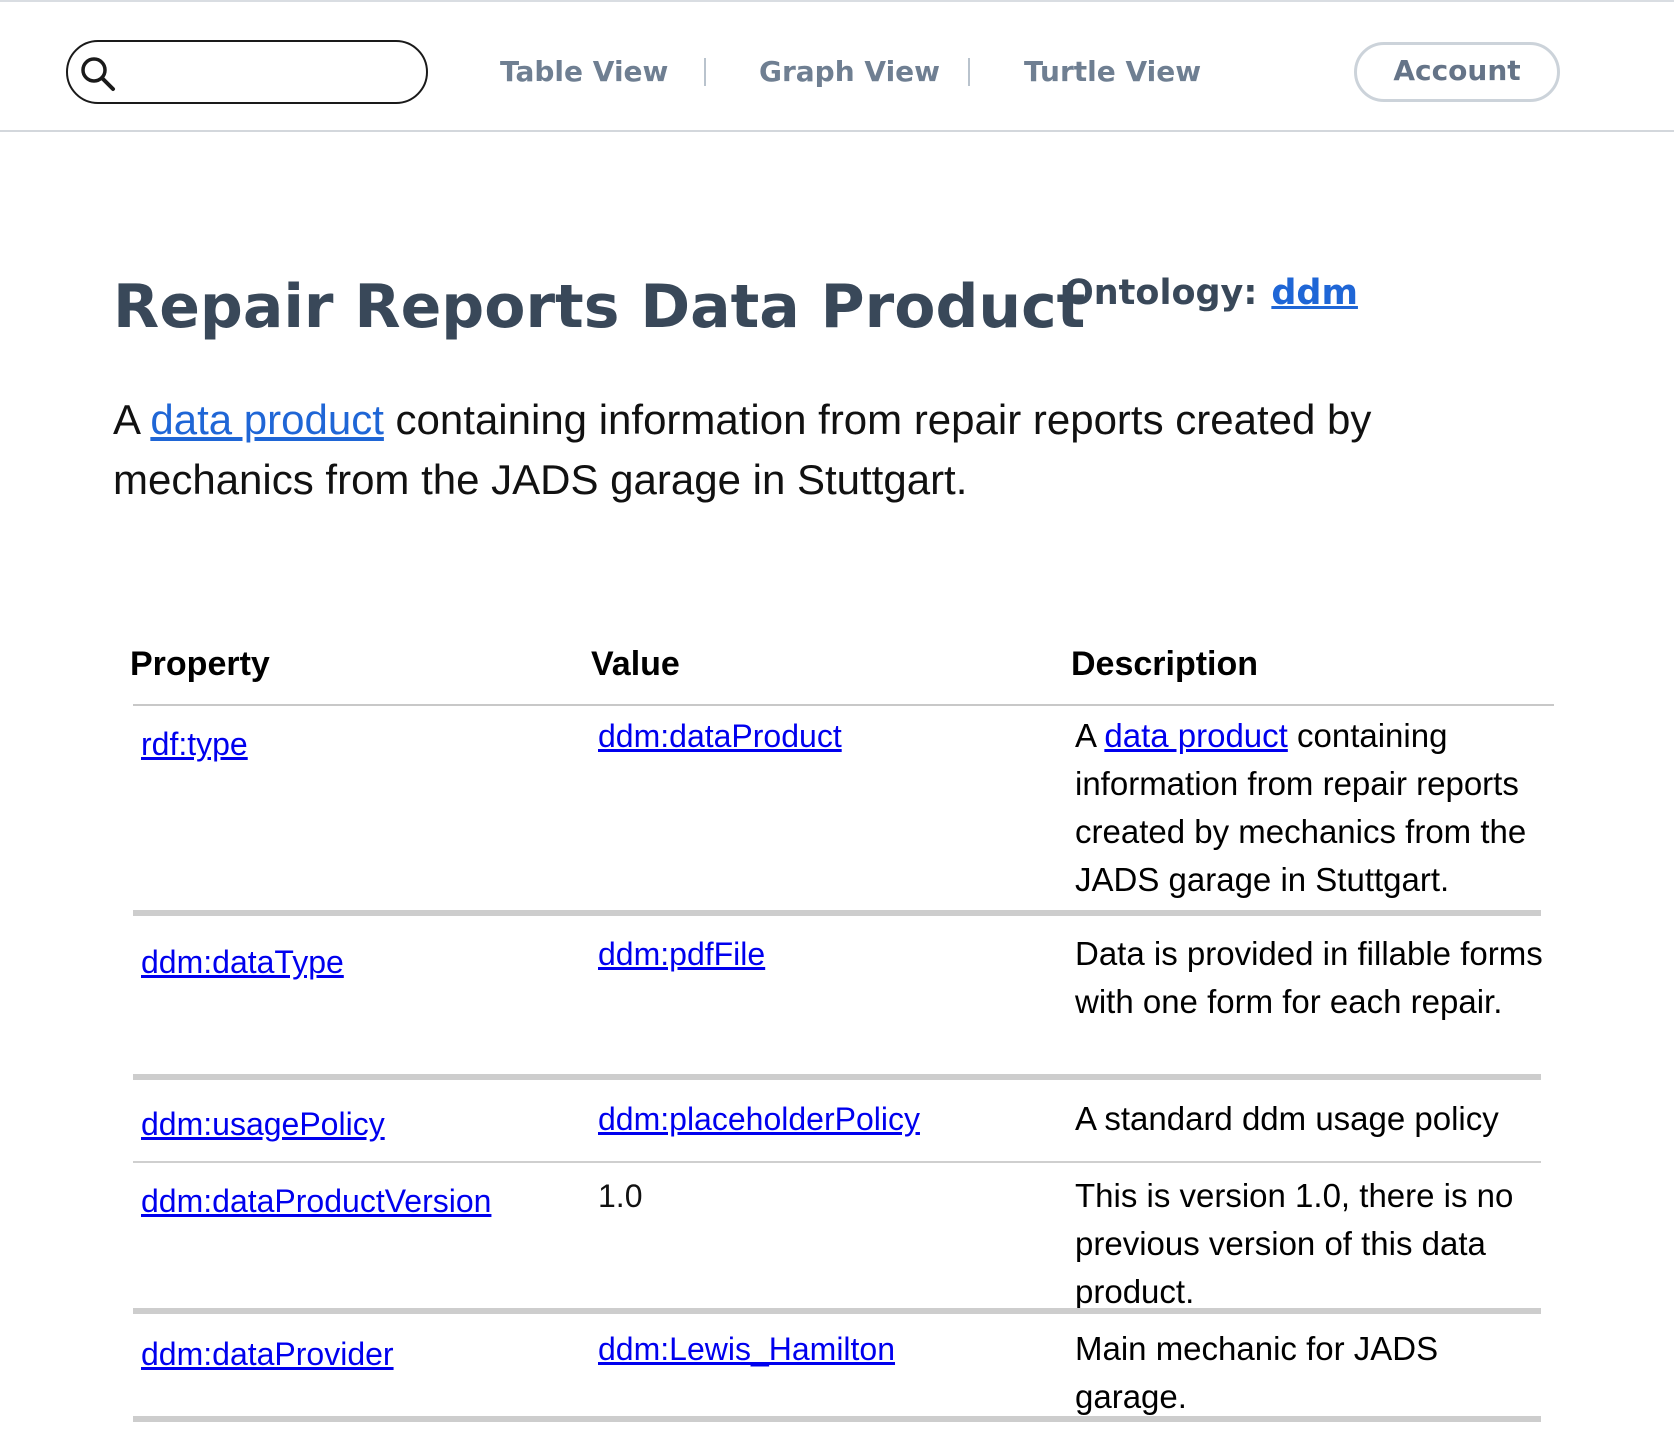 Image resolution: width=1674 pixels, height=1436 pixels. Describe the element at coordinates (849, 72) in the screenshot. I see `nav-graph-view: Graph View` at that location.